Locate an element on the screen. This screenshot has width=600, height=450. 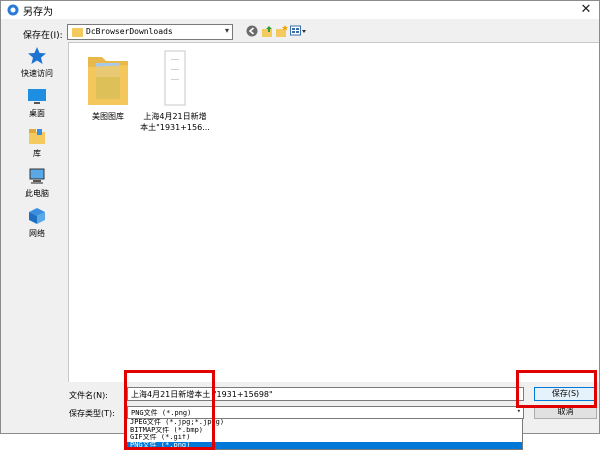
filename-label: 文件名(N): is located at coordinates (88, 395).